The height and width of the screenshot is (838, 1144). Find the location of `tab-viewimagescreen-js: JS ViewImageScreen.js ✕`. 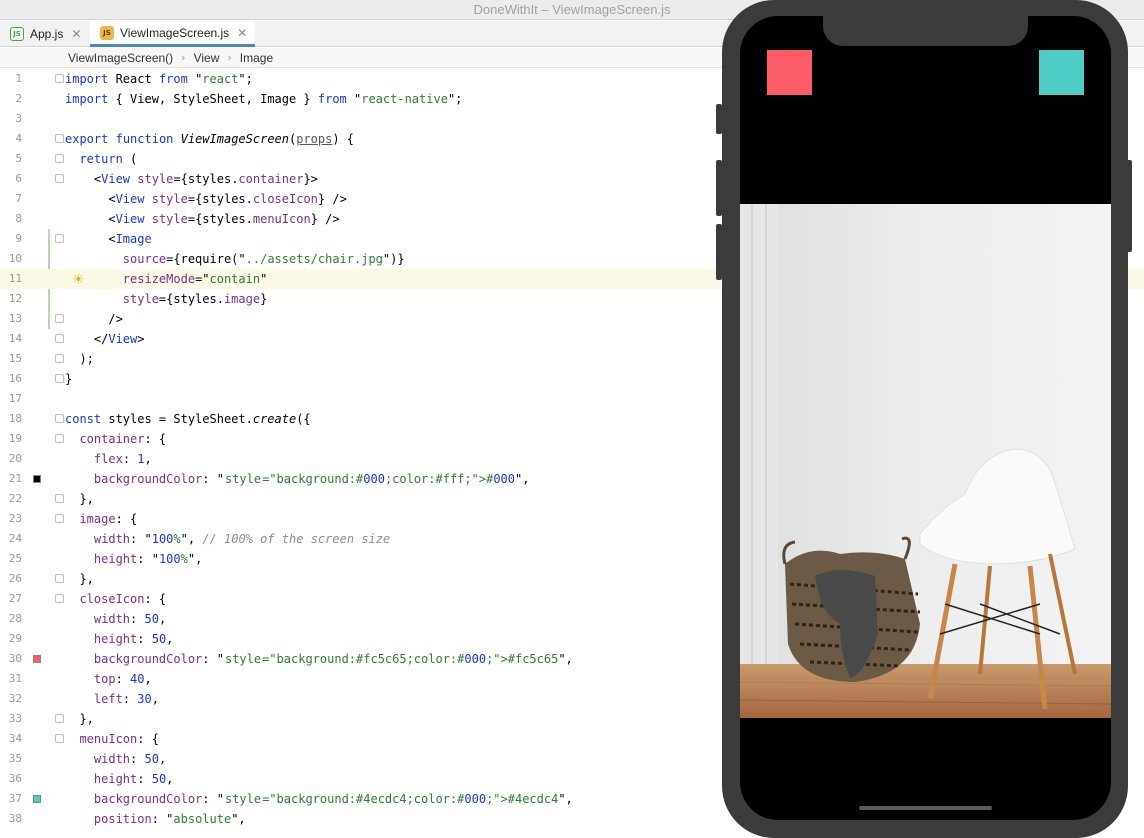

tab-viewimagescreen-js: JS ViewImageScreen.js ✕ is located at coordinates (173, 34).